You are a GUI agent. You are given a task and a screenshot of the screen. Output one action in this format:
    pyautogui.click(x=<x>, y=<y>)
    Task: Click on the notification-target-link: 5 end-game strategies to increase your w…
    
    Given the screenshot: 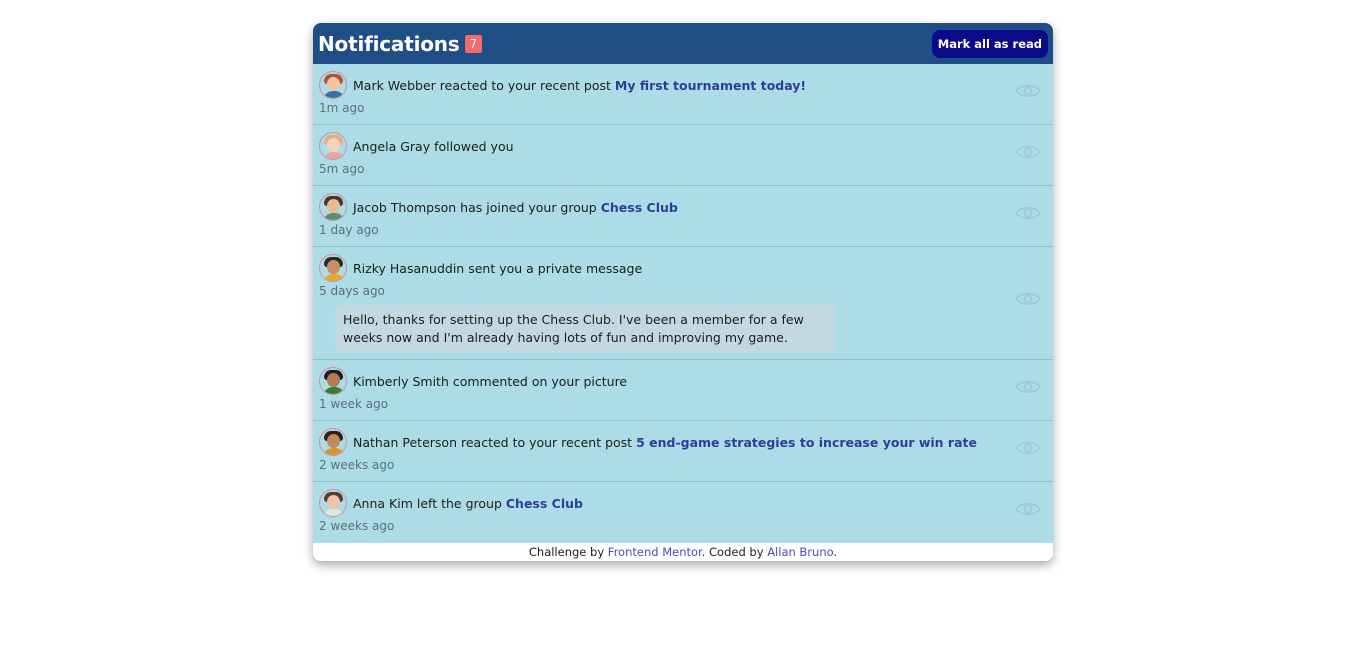 What is the action you would take?
    pyautogui.click(x=806, y=442)
    